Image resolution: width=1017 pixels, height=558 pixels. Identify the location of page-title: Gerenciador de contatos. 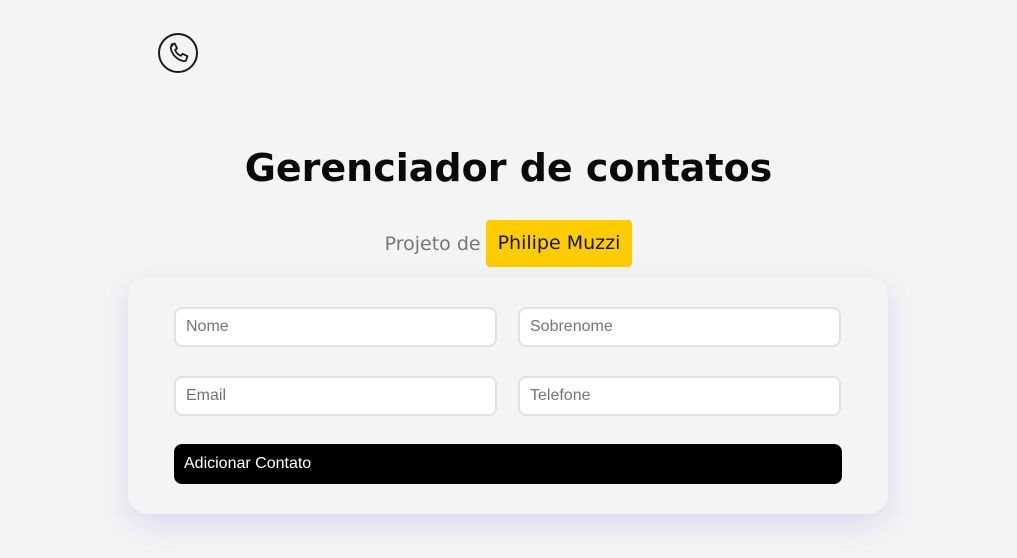
(508, 168).